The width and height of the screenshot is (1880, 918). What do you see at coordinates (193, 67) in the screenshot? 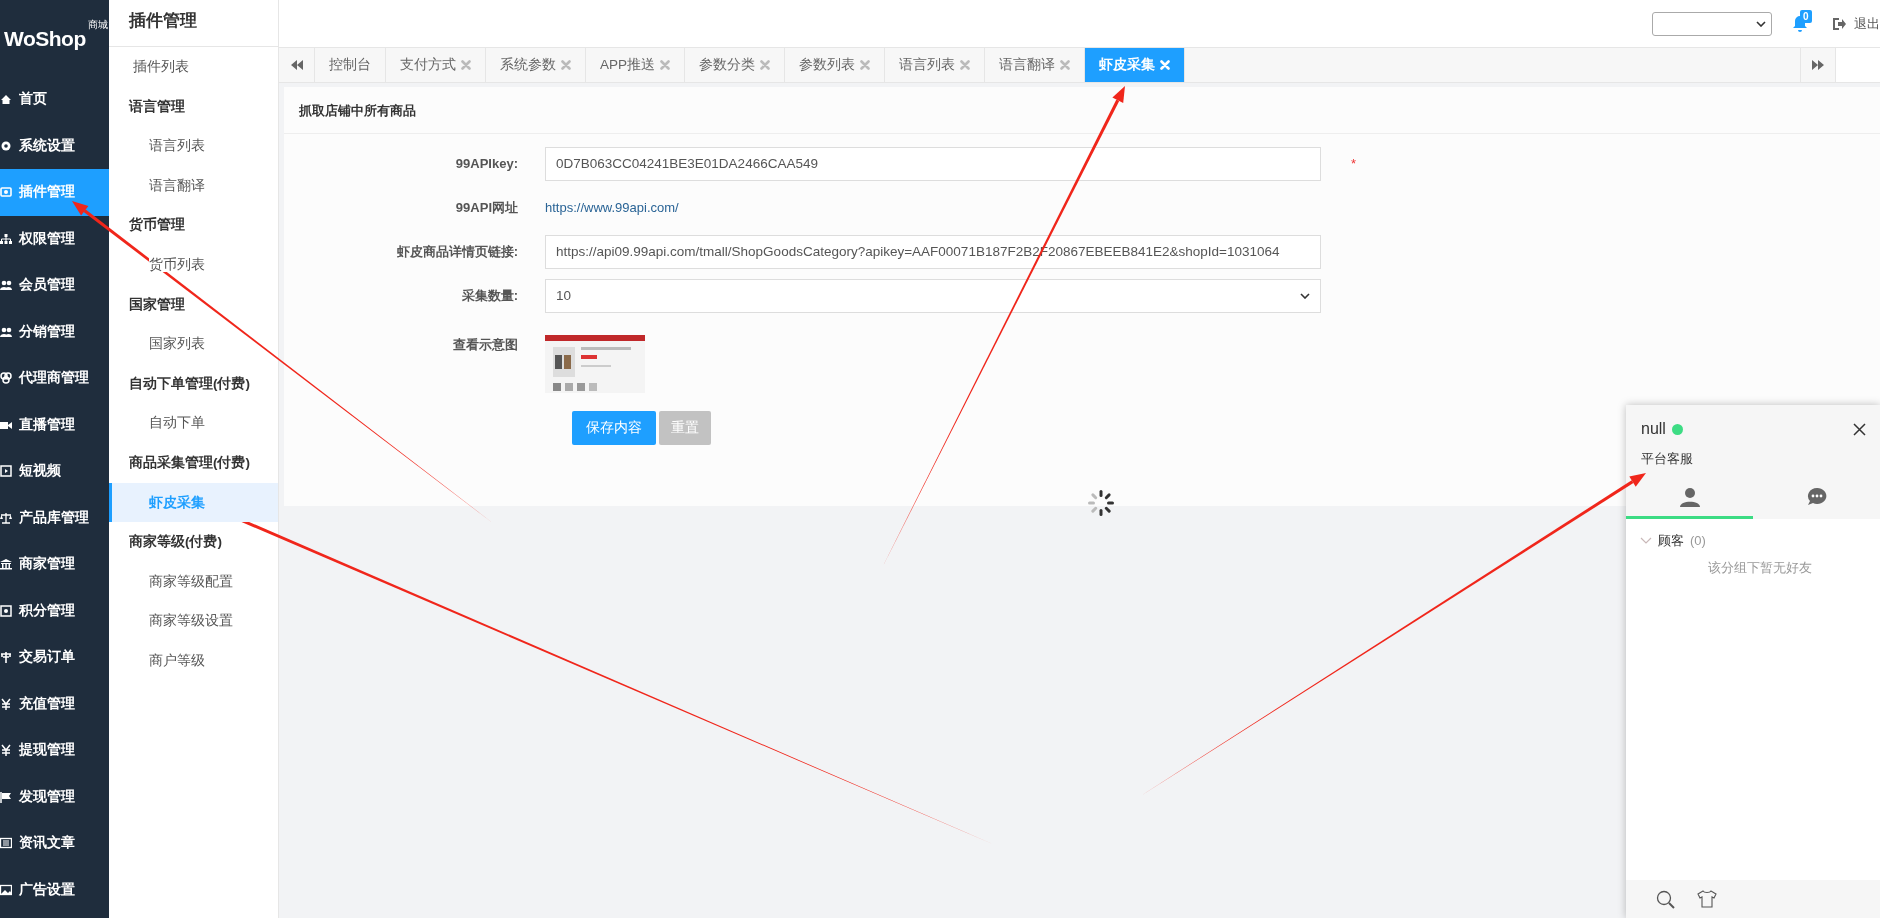
I see `submenu-item: 插件列表` at bounding box center [193, 67].